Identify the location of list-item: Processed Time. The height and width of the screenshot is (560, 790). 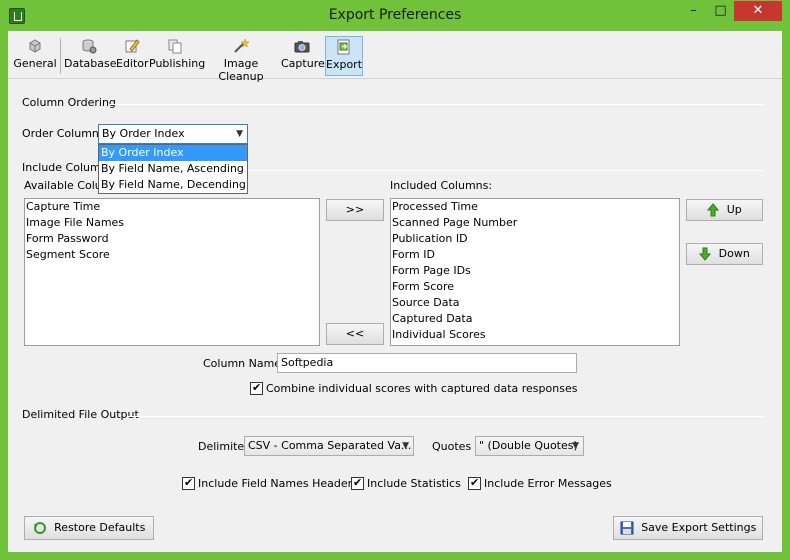
(535, 207).